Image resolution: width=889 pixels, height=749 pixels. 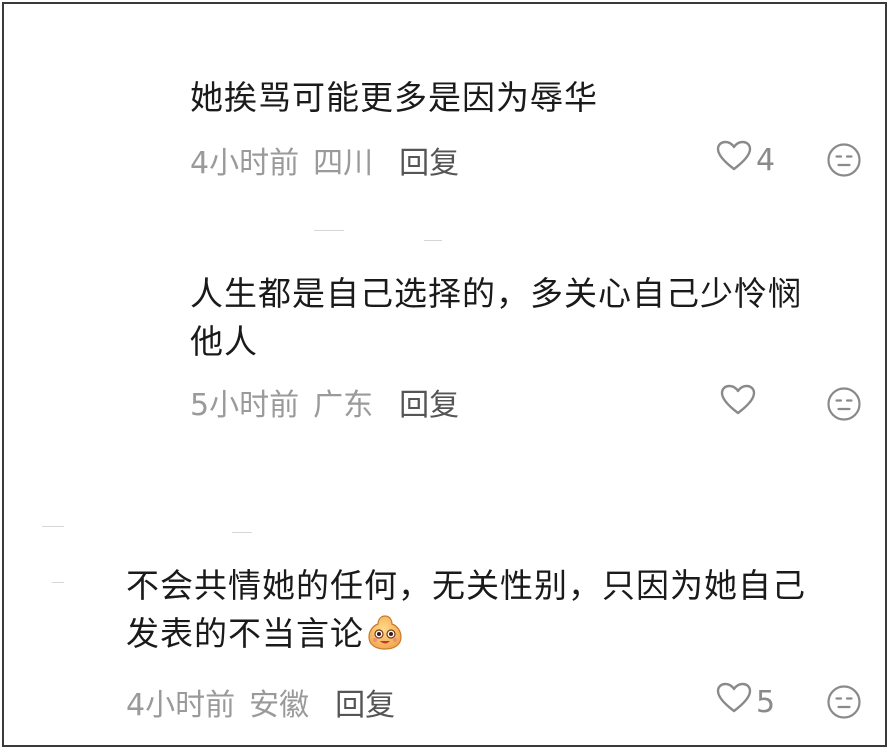 What do you see at coordinates (245, 633) in the screenshot?
I see `comment-text-segment: 发表的不当言论` at bounding box center [245, 633].